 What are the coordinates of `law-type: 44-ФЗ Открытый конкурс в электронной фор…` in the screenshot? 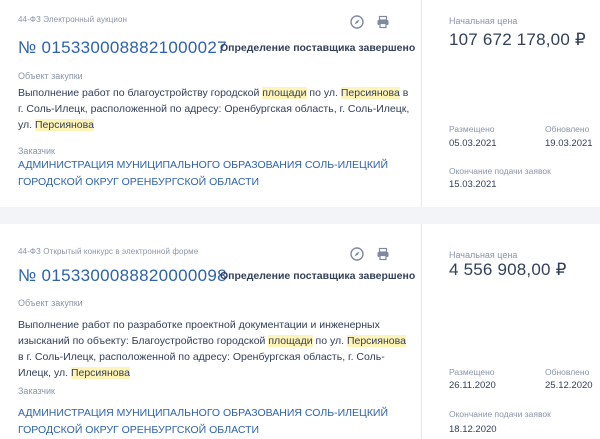 It's located at (108, 251).